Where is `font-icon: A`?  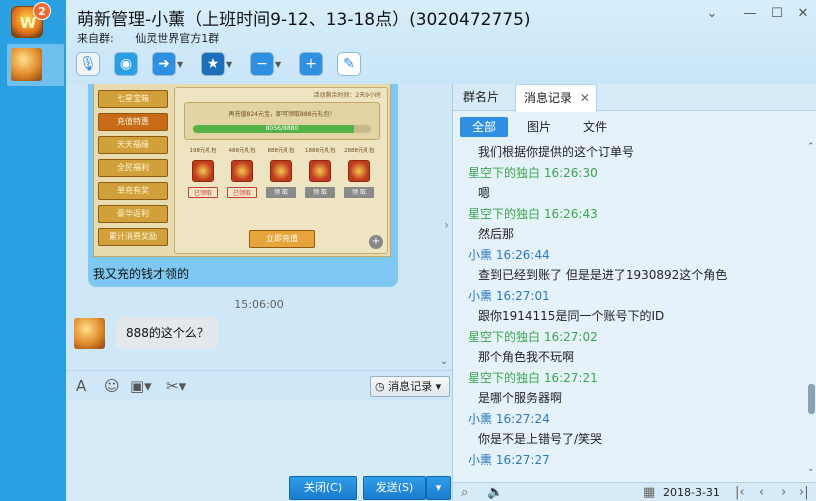
font-icon: A is located at coordinates (81, 386).